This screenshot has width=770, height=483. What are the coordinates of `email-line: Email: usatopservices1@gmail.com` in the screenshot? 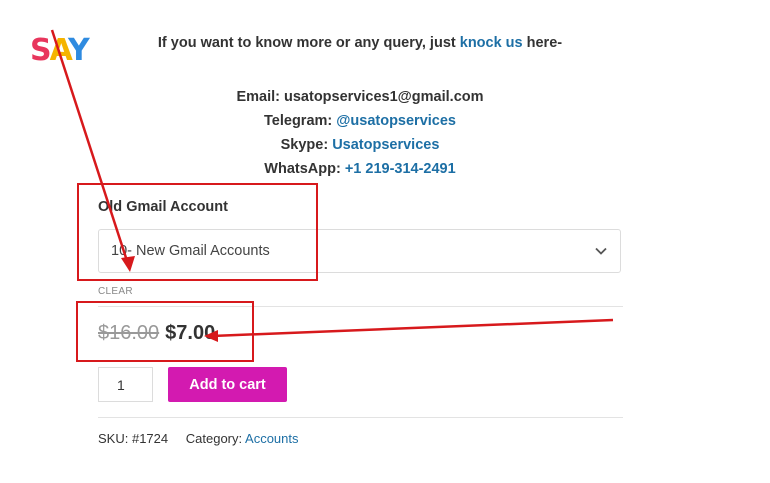 It's located at (360, 97).